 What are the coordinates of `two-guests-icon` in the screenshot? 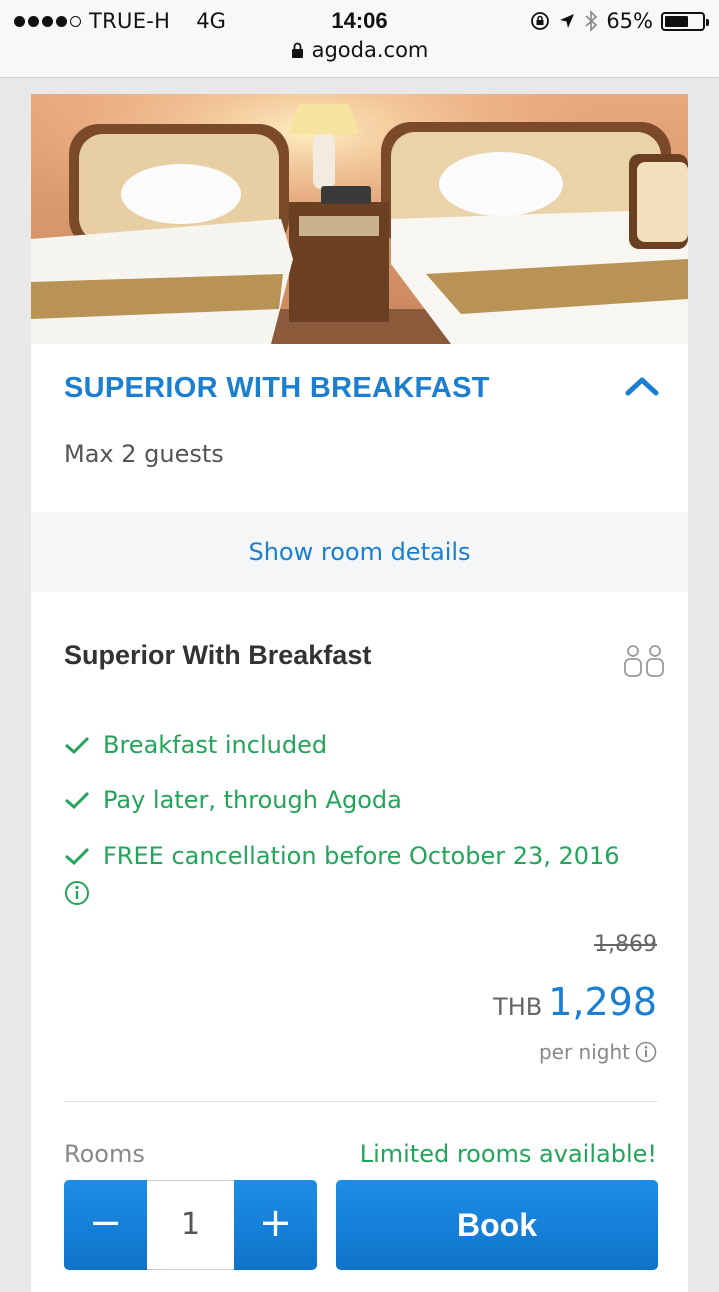 It's located at (644, 661).